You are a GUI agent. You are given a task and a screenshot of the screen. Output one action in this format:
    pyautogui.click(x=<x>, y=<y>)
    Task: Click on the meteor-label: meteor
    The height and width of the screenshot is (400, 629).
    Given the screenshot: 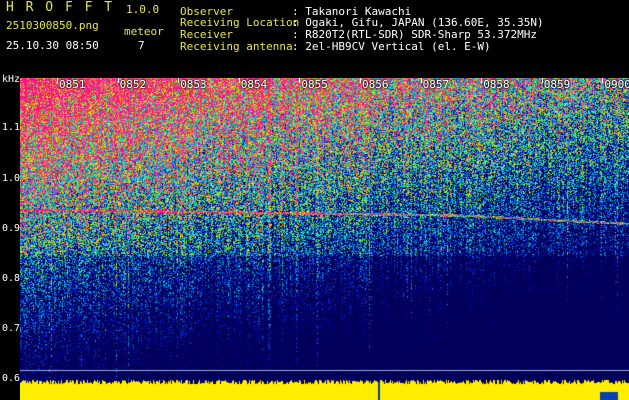 What is the action you would take?
    pyautogui.click(x=144, y=31)
    